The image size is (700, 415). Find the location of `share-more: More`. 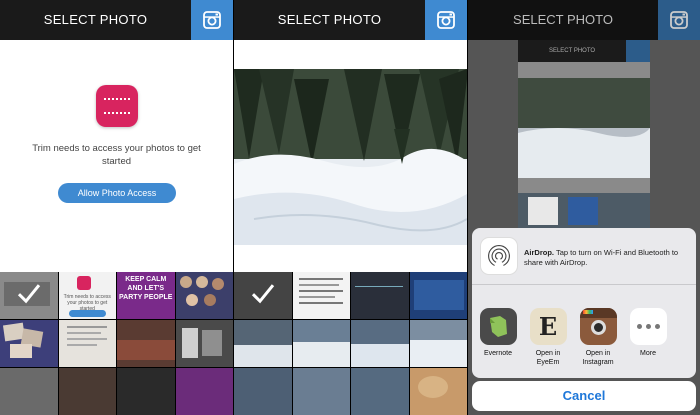

share-more: More is located at coordinates (648, 343).